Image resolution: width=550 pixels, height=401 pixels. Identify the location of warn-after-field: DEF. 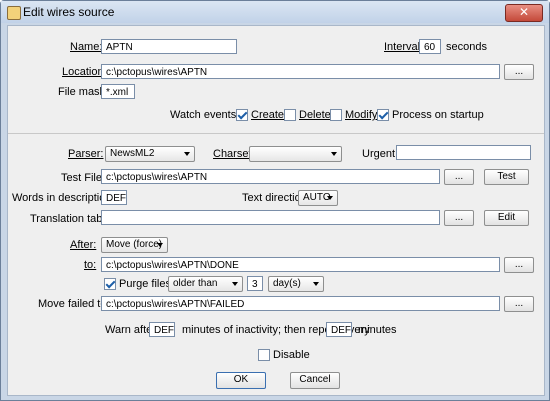
(162, 329).